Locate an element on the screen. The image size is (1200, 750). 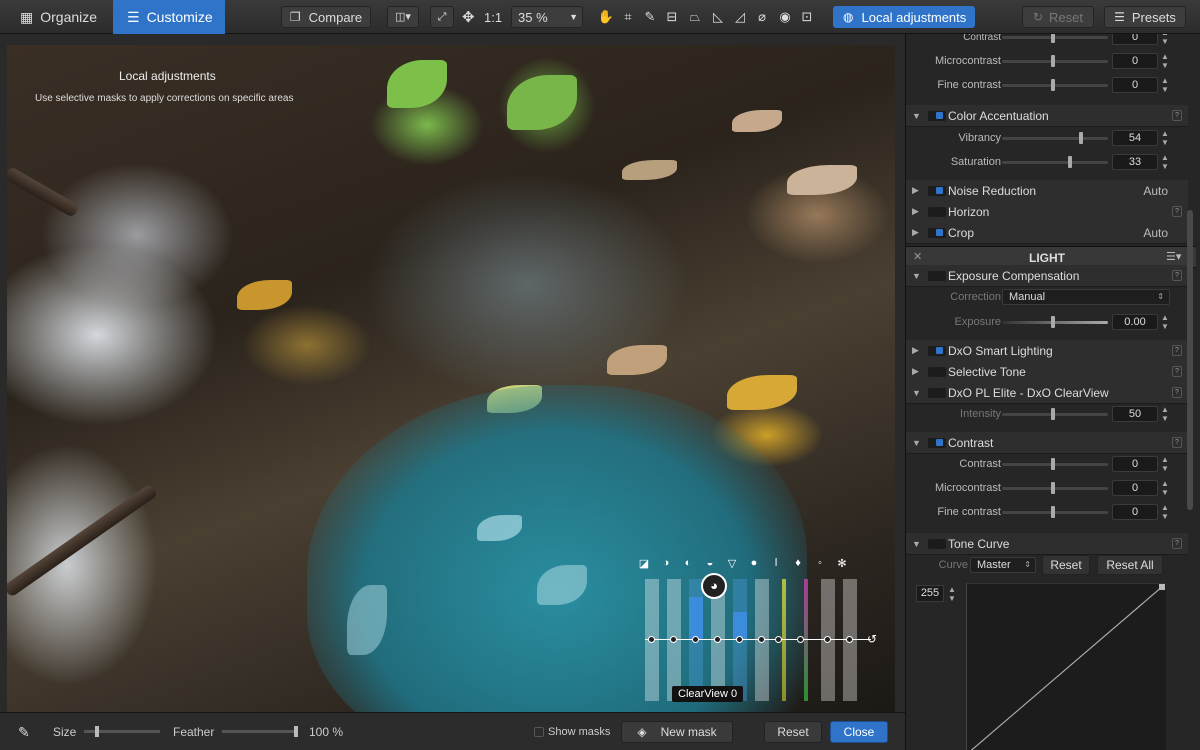
exposure-value: 0.00 is located at coordinates (1135, 322).